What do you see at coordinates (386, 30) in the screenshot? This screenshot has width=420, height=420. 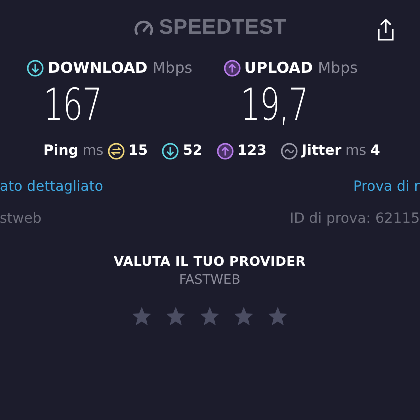 I see `share-icon` at bounding box center [386, 30].